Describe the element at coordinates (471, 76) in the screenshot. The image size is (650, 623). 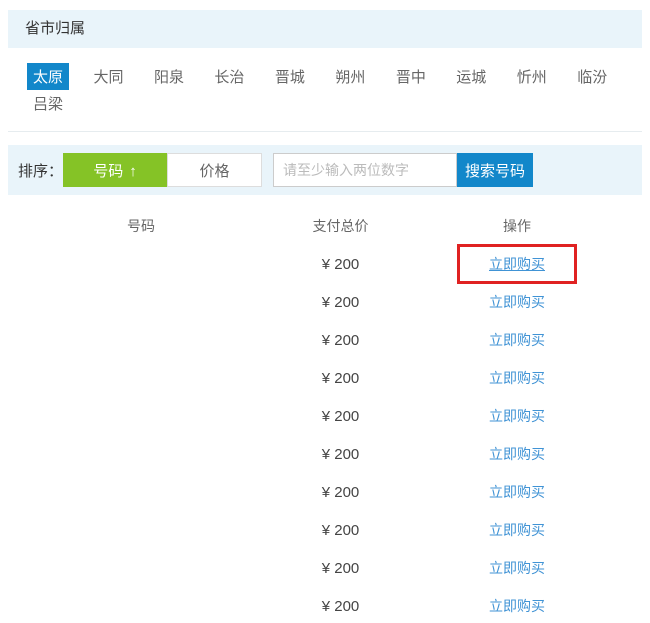
I see `city-tab: 运城` at that location.